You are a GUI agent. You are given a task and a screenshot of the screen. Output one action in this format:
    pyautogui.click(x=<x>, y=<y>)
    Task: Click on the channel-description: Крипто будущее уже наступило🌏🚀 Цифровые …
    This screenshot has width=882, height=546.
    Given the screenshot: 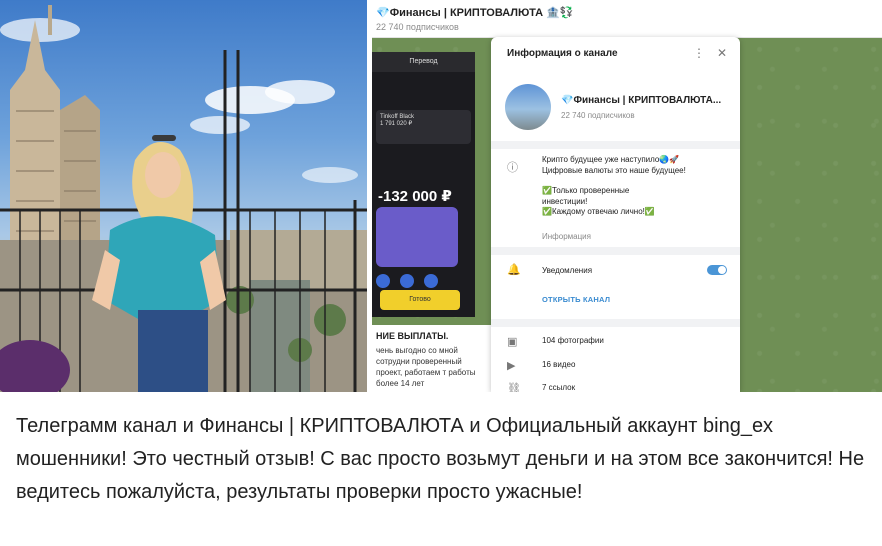 What is the action you would take?
    pyautogui.click(x=637, y=186)
    